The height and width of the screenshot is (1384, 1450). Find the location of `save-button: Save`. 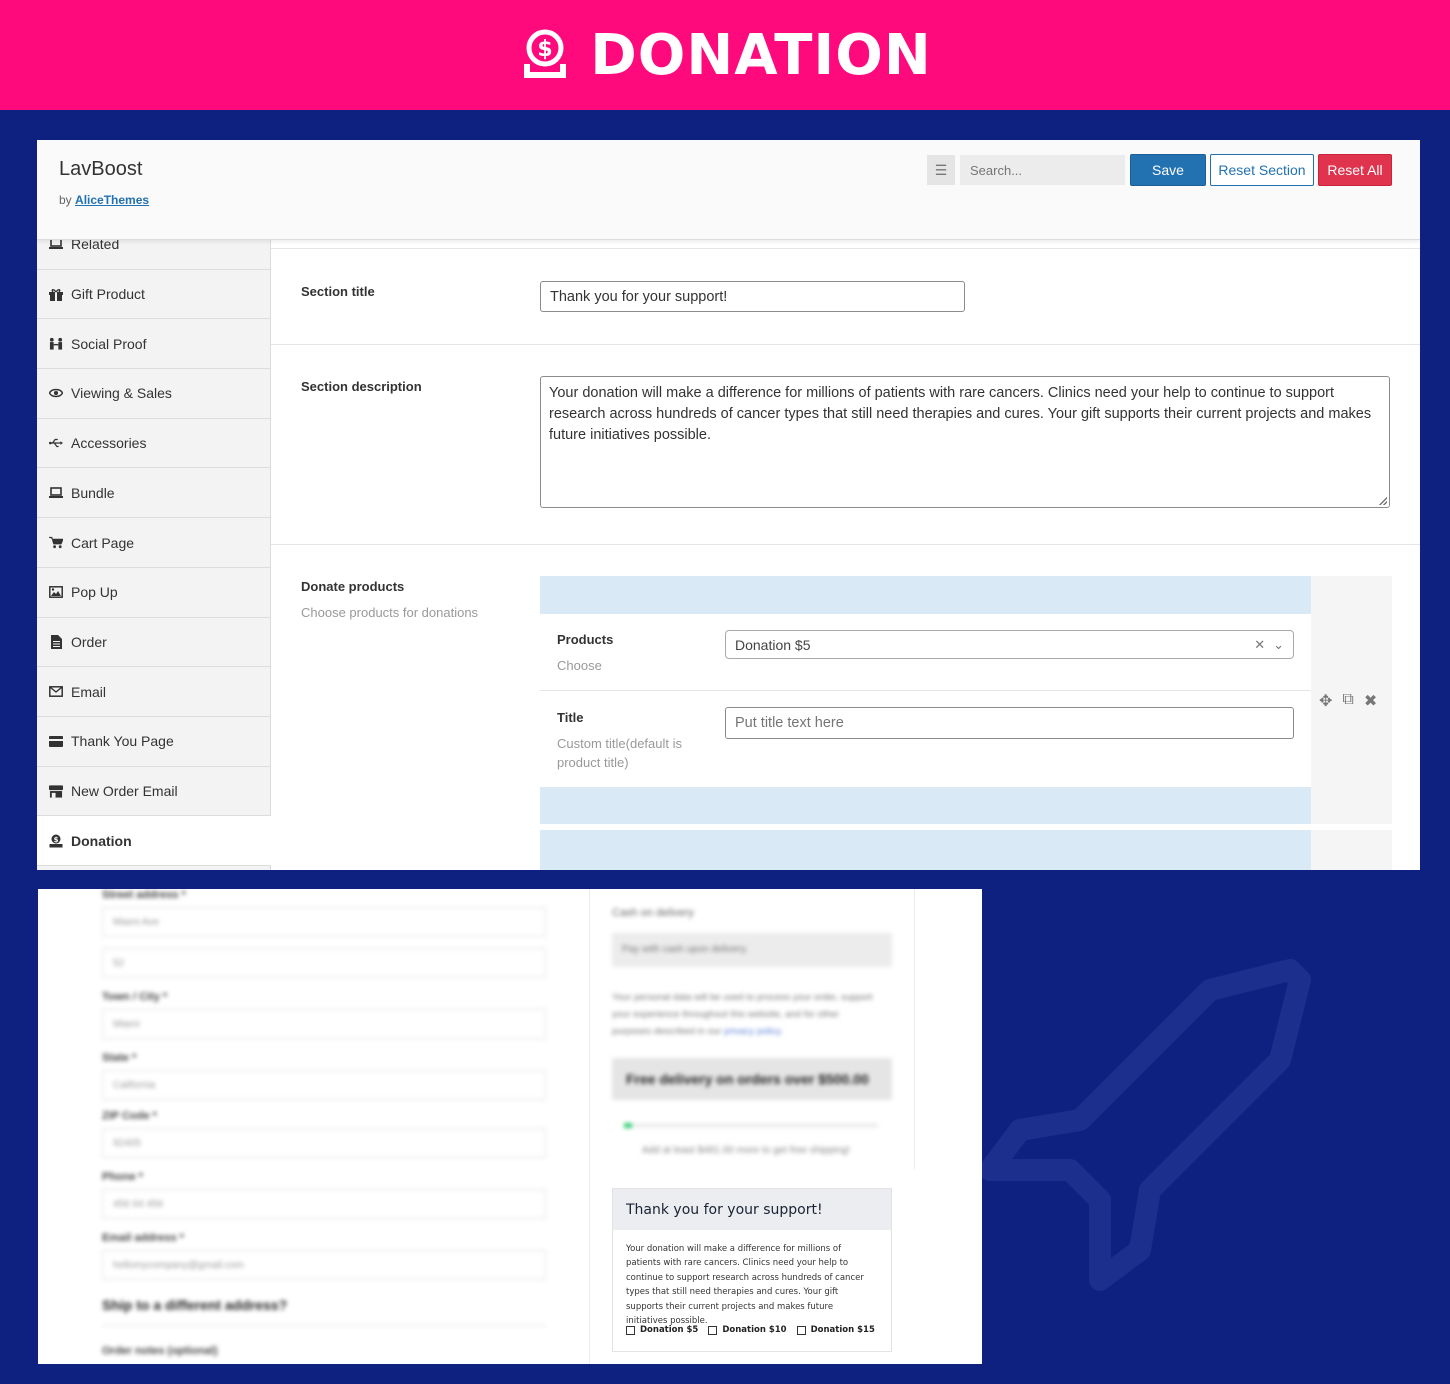

save-button: Save is located at coordinates (1168, 170).